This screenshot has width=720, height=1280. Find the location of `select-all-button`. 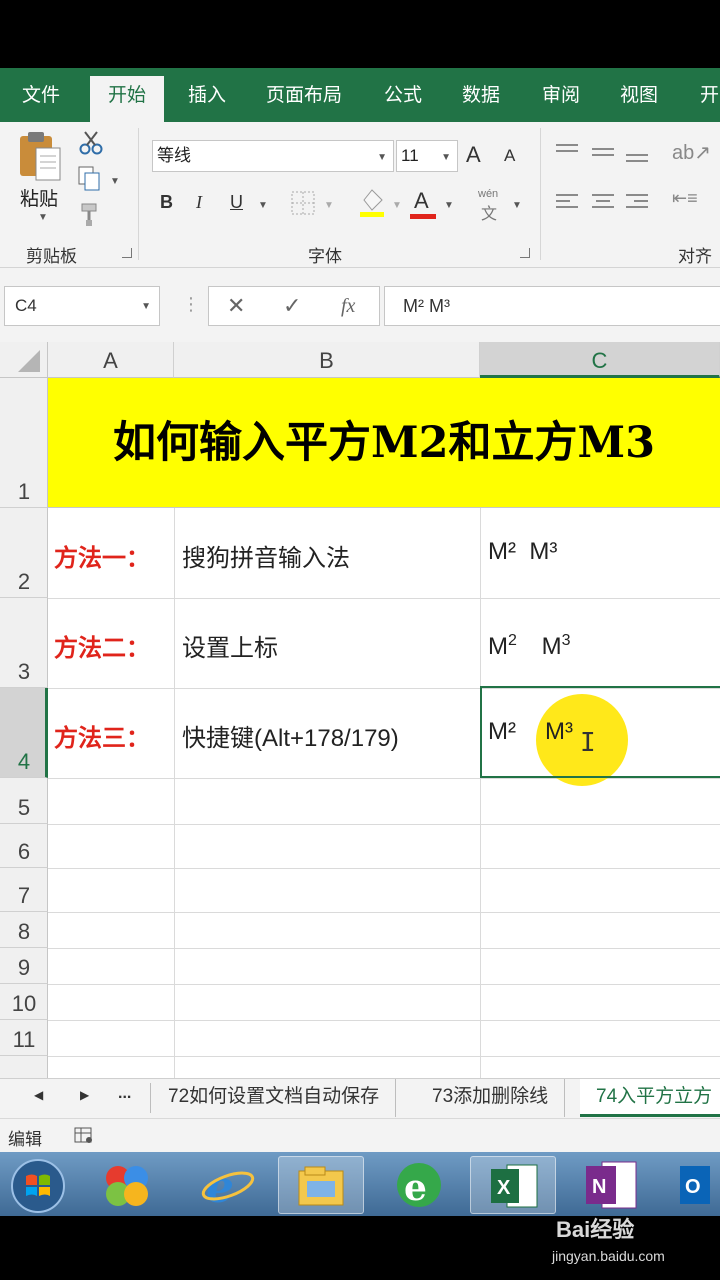

select-all-button is located at coordinates (24, 360).